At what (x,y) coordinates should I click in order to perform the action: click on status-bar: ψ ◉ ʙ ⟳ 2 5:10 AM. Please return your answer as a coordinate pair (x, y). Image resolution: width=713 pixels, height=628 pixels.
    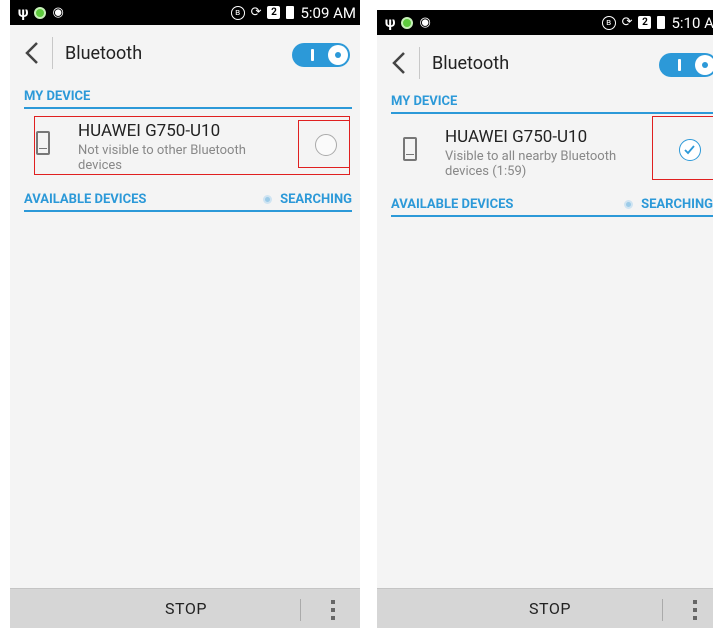
    Looking at the image, I should click on (545, 22).